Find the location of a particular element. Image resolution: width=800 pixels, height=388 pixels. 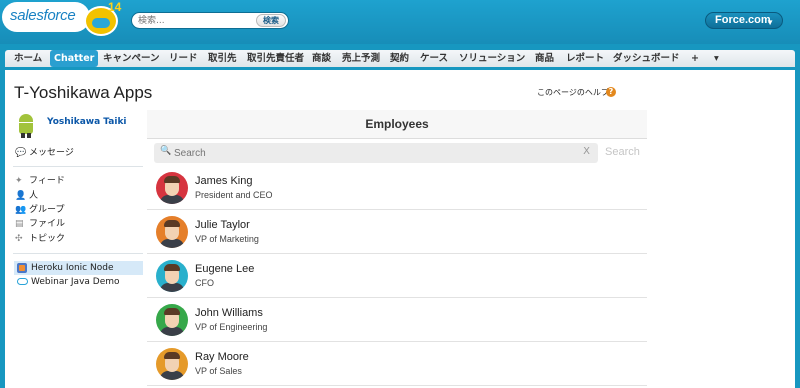

tab-leads: リード is located at coordinates (183, 58).